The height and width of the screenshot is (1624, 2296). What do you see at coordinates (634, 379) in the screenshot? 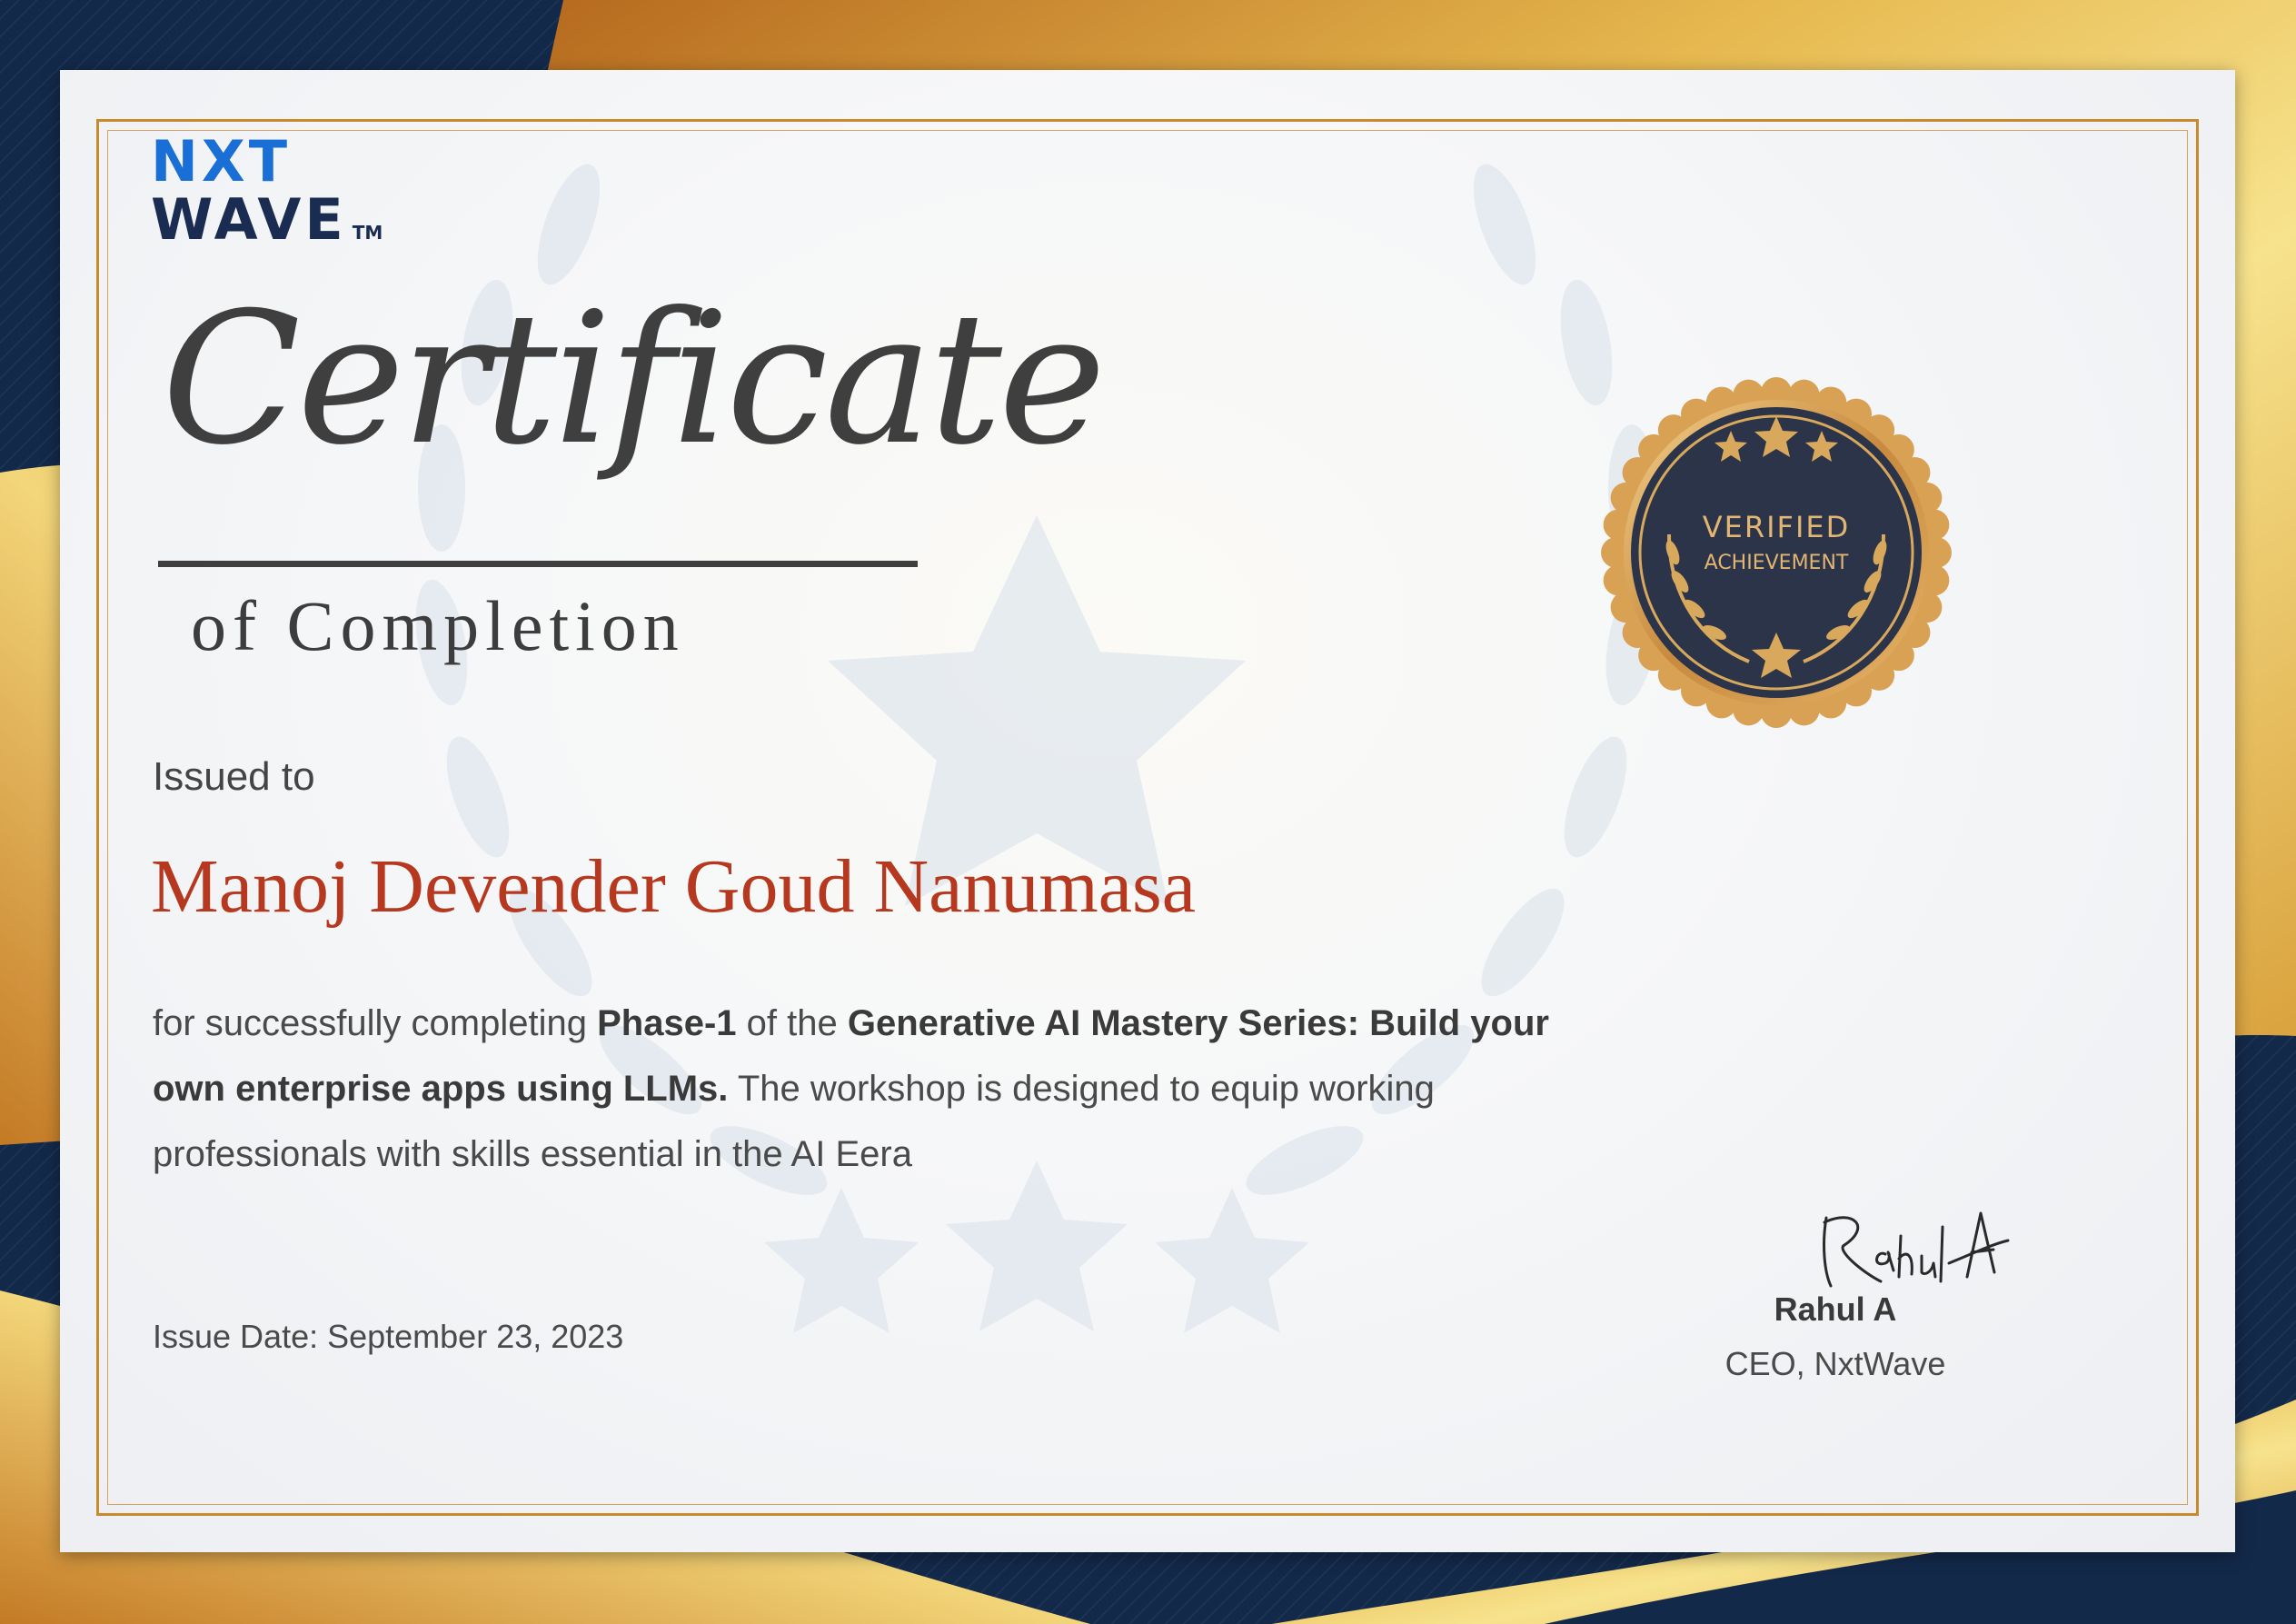
I see `certificate-title: Certificate` at bounding box center [634, 379].